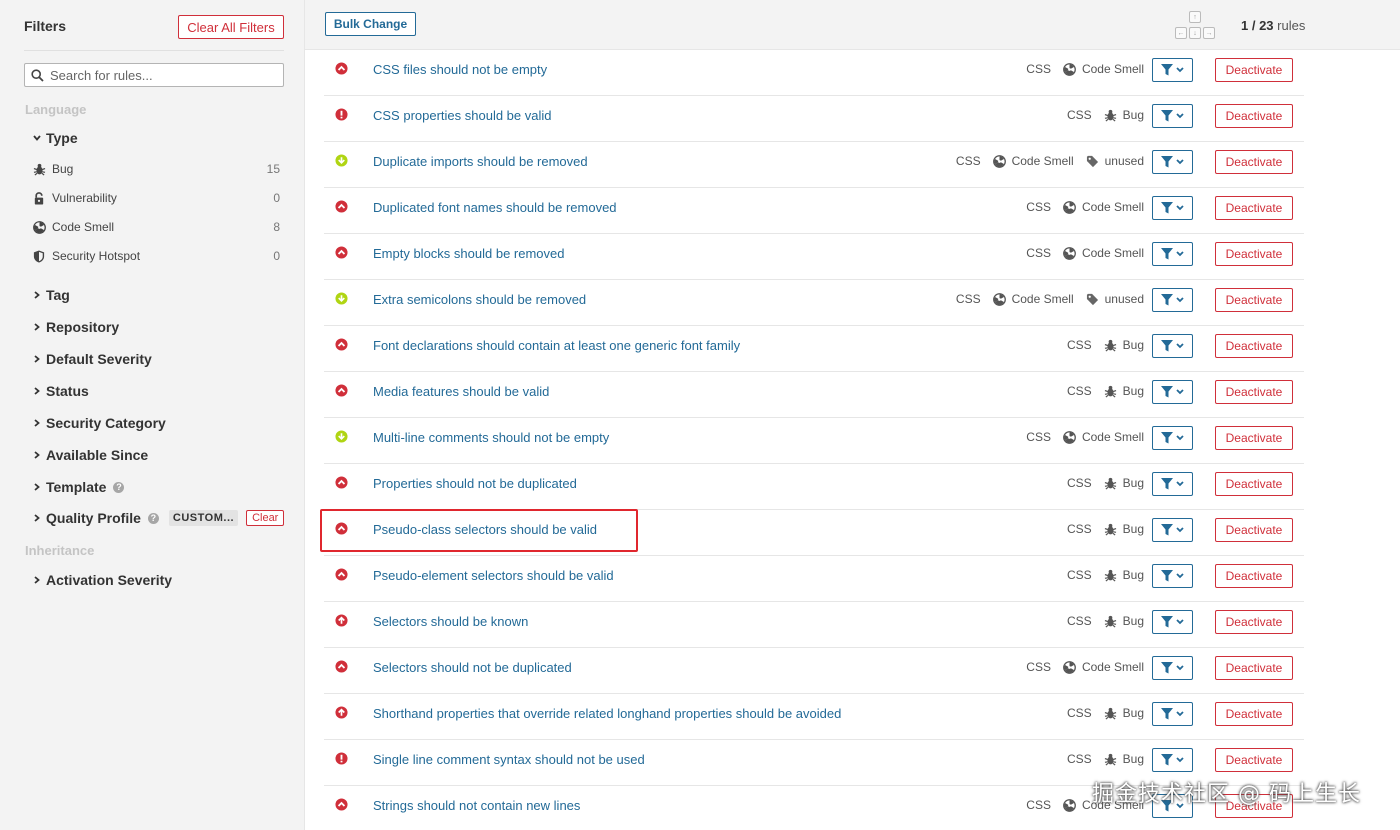 This screenshot has width=1400, height=830. I want to click on search-input, so click(160, 75).